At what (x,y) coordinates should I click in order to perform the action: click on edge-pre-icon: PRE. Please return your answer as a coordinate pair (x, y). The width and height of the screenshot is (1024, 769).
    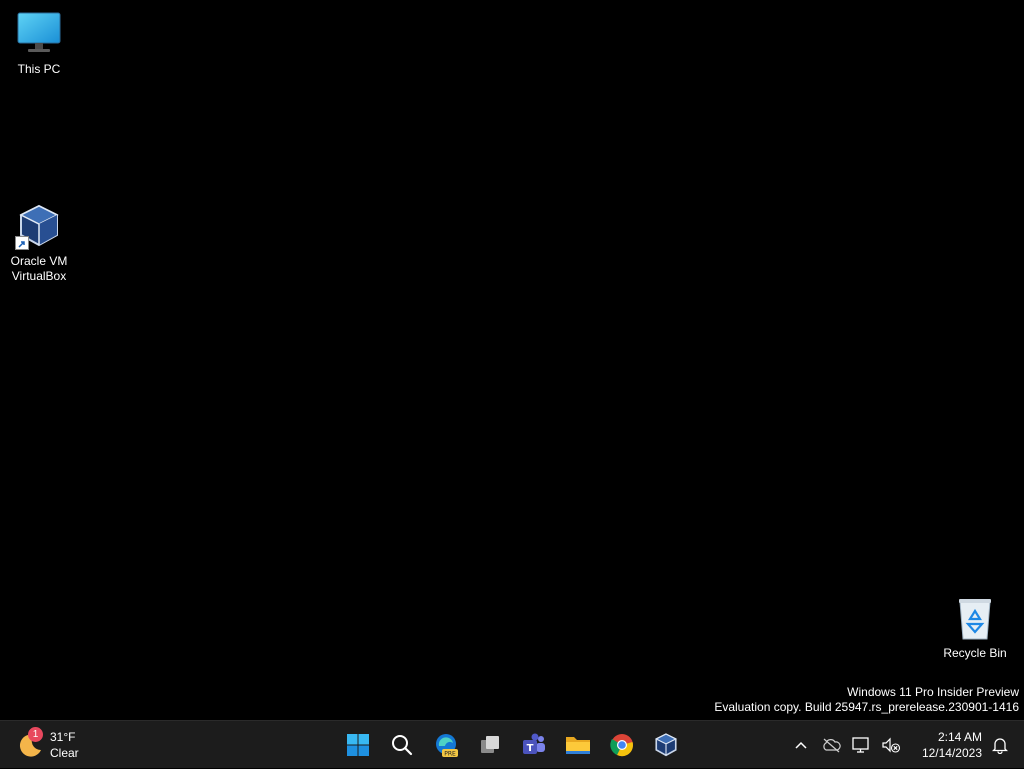
    Looking at the image, I should click on (447, 746).